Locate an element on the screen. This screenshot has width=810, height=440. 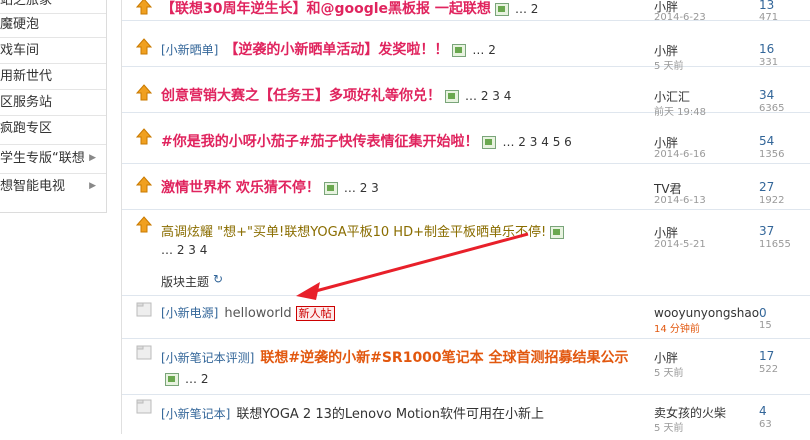
reply-count: 54 is located at coordinates (766, 141).